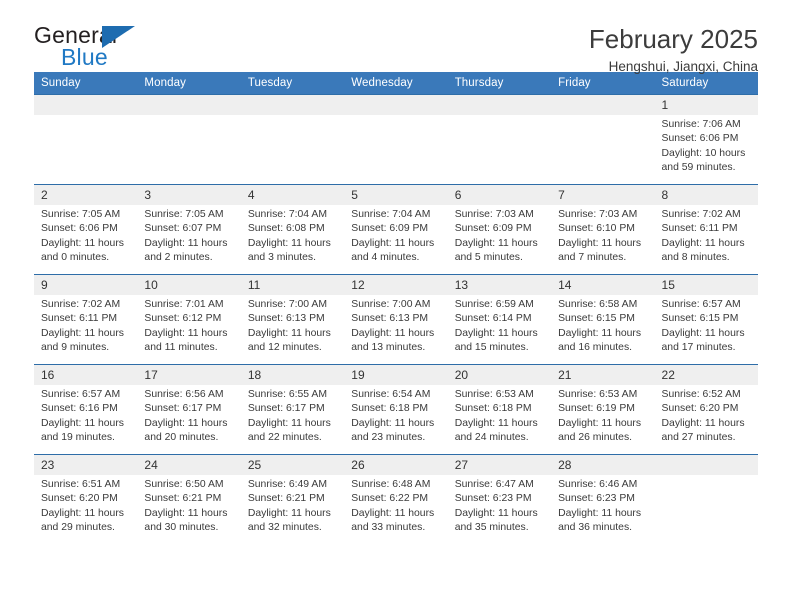  Describe the element at coordinates (388, 438) in the screenshot. I see `sun-times-line: and 23 minutes.` at that location.